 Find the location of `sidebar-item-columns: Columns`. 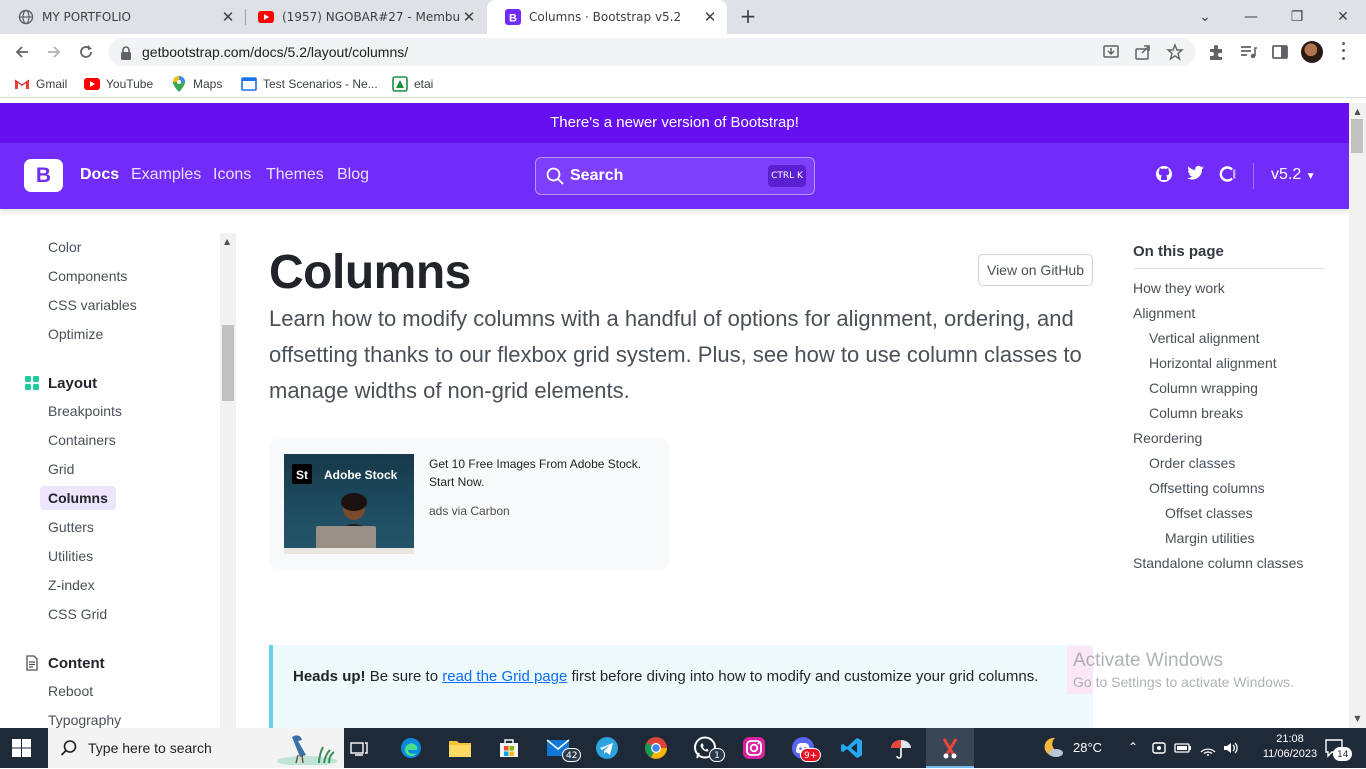

sidebar-item-columns: Columns is located at coordinates (78, 498).